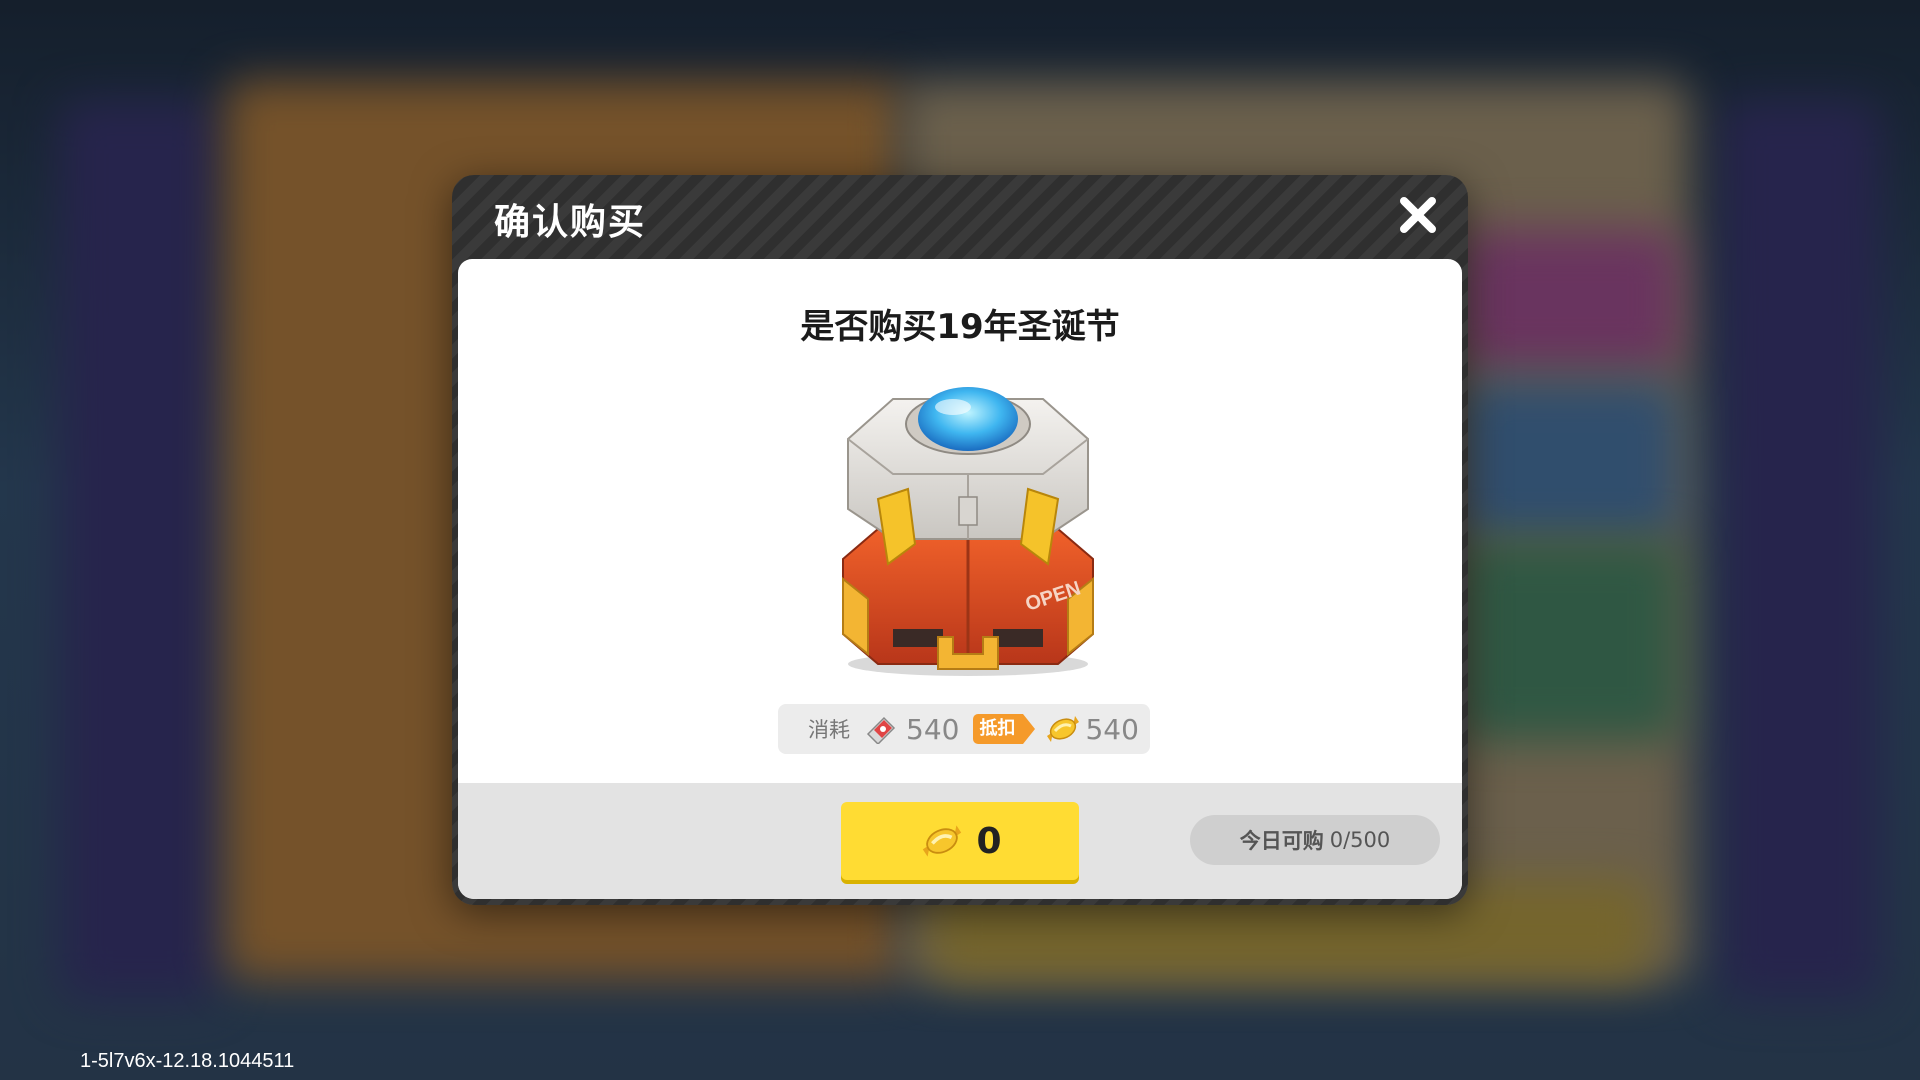 This screenshot has width=1920, height=1080. I want to click on daily-purchase-limit: 今日可购 0/500, so click(1315, 840).